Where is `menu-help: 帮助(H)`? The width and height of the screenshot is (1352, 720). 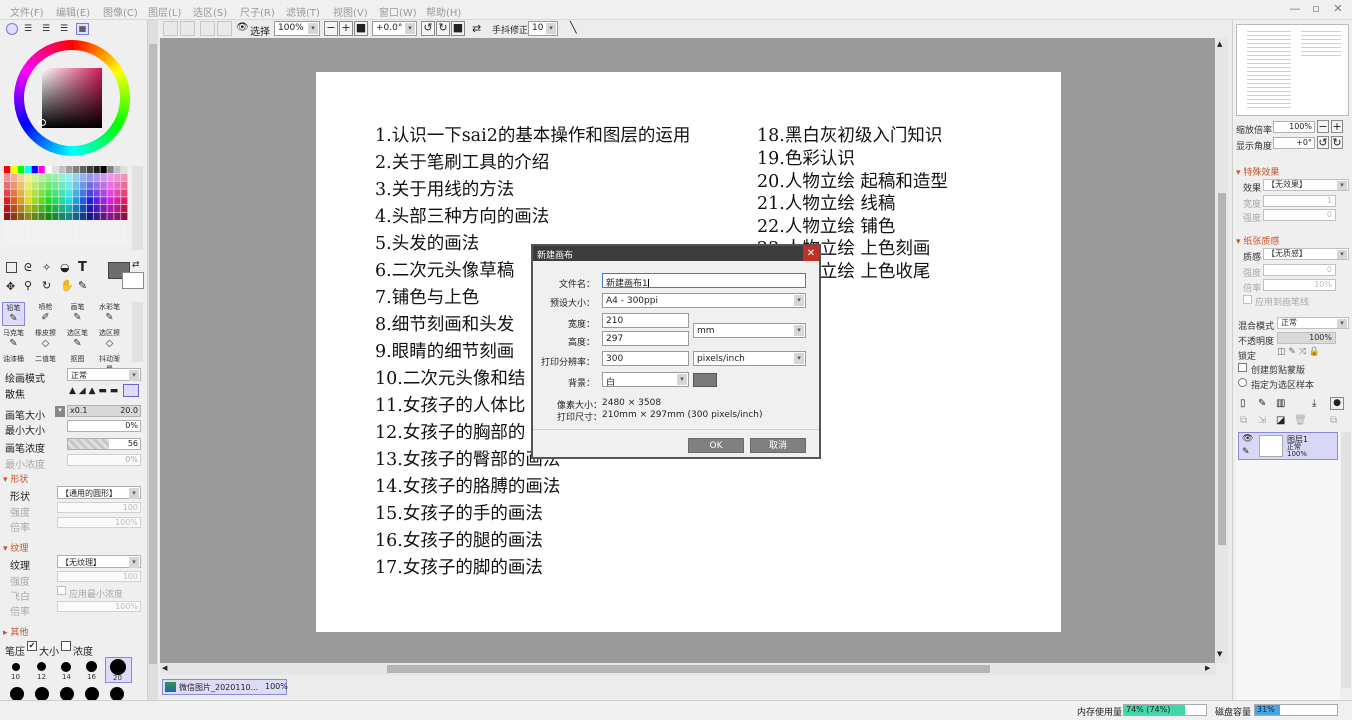 menu-help: 帮助(H) is located at coordinates (443, 11).